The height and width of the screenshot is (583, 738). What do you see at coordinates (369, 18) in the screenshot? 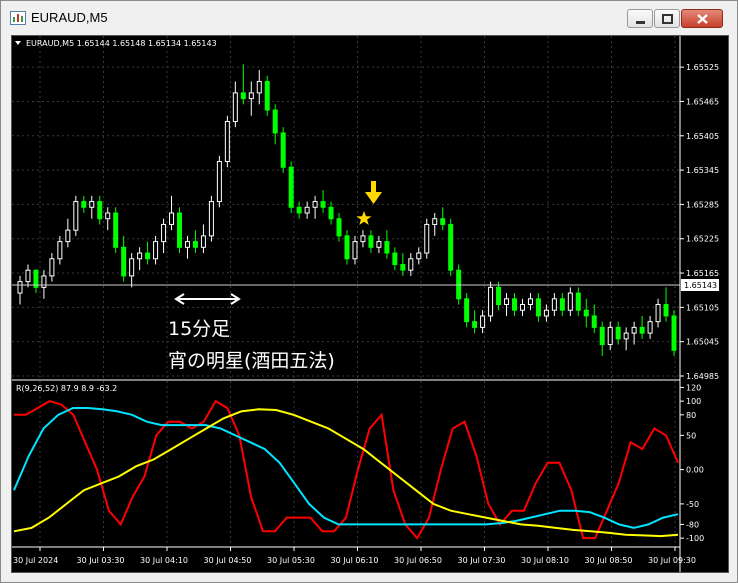
I see `title-bar: EURAUD,M5` at bounding box center [369, 18].